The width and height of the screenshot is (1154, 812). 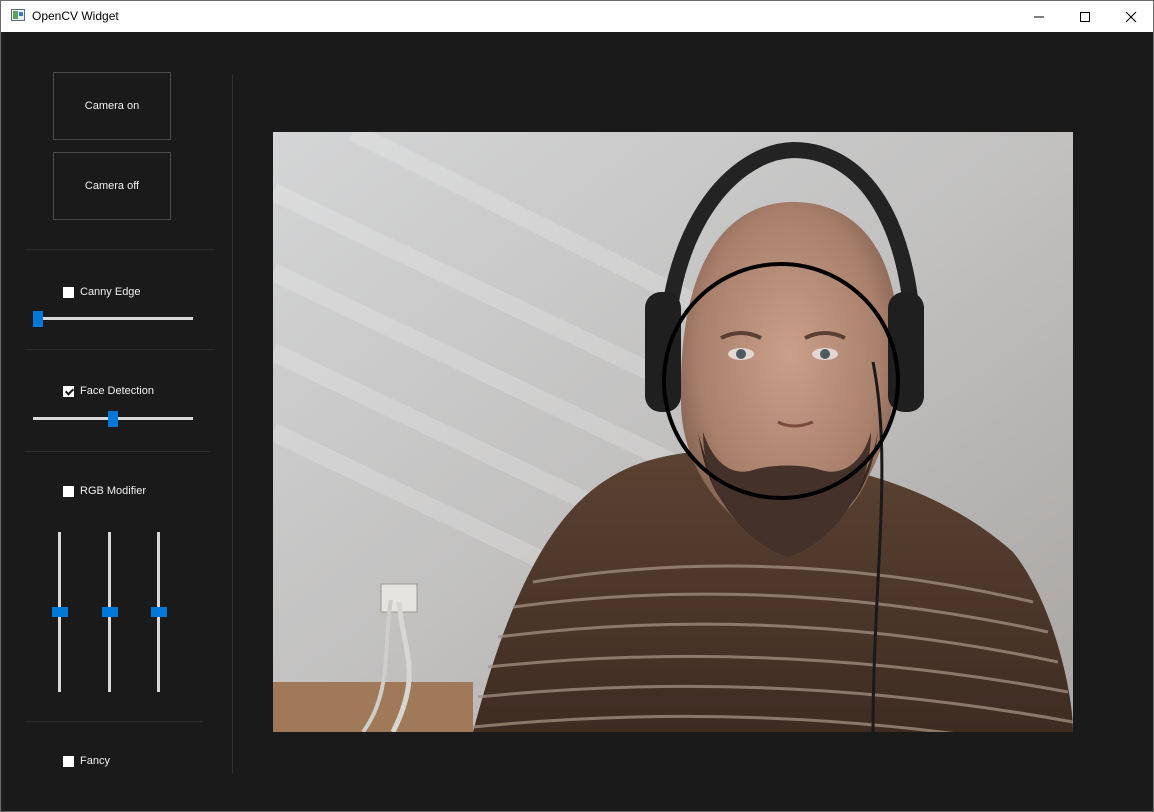 I want to click on blue-channel-slider, so click(x=159, y=612).